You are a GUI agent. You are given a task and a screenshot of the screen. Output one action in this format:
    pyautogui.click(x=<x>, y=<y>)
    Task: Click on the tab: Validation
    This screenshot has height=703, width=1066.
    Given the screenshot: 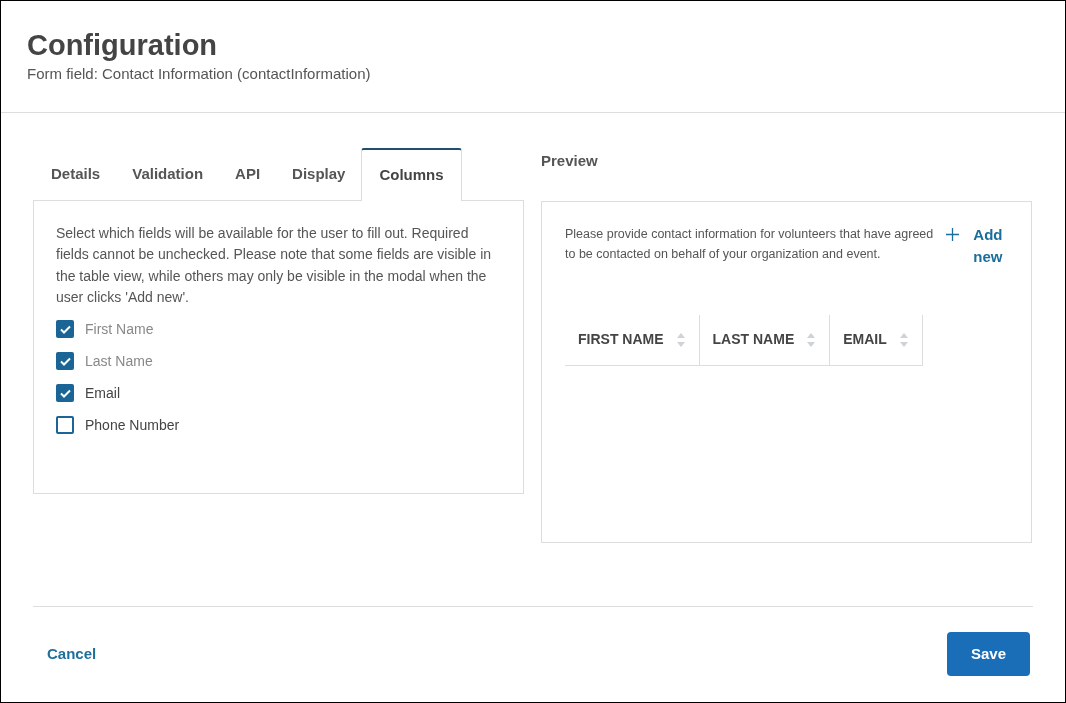 What is the action you would take?
    pyautogui.click(x=168, y=174)
    